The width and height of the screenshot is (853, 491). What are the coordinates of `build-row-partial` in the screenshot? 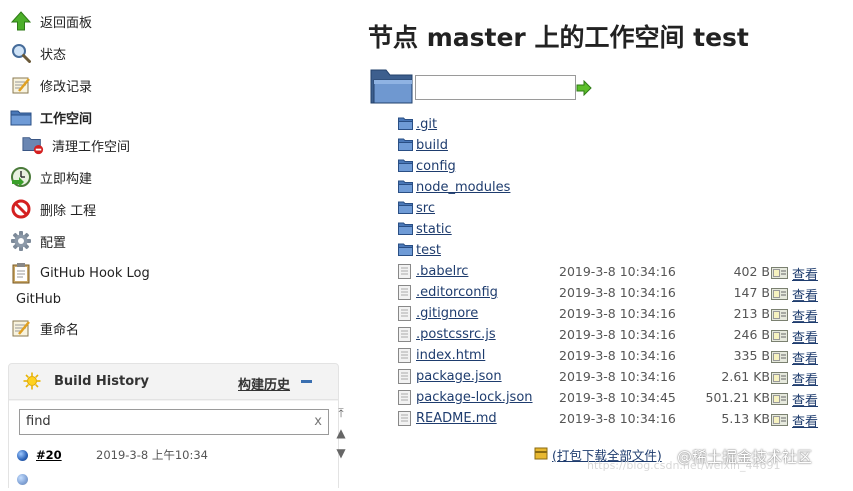 It's located at (177, 479).